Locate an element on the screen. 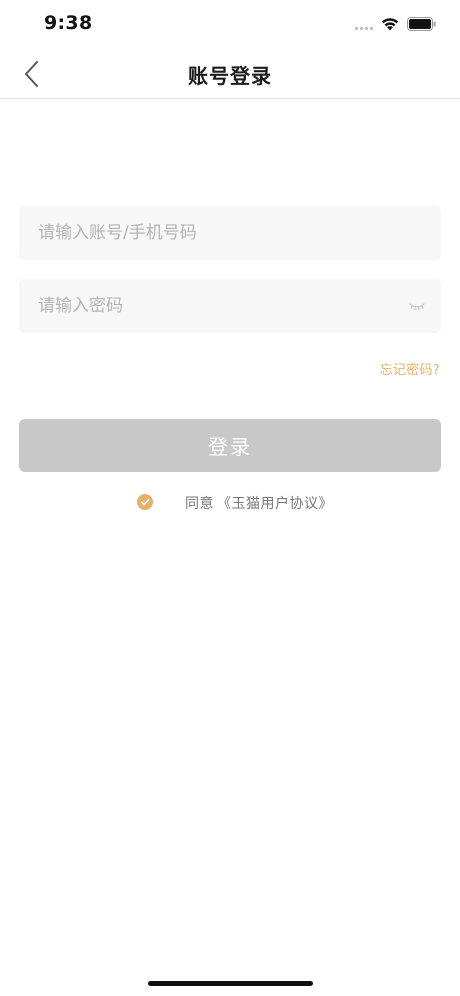 The height and width of the screenshot is (996, 460). status-bar: 9:38 is located at coordinates (230, 25).